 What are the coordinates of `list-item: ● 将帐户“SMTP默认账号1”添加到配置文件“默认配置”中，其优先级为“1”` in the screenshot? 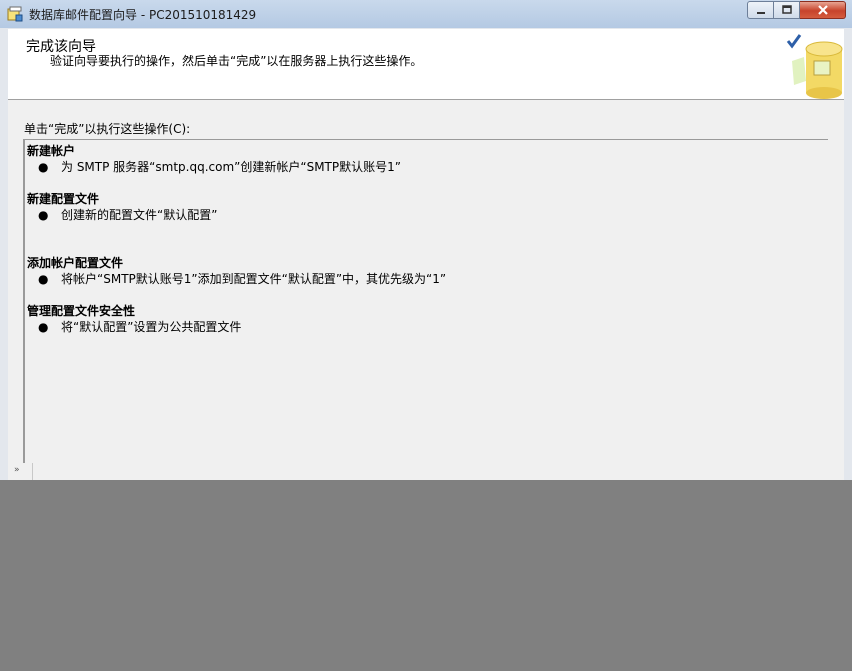 It's located at (236, 279).